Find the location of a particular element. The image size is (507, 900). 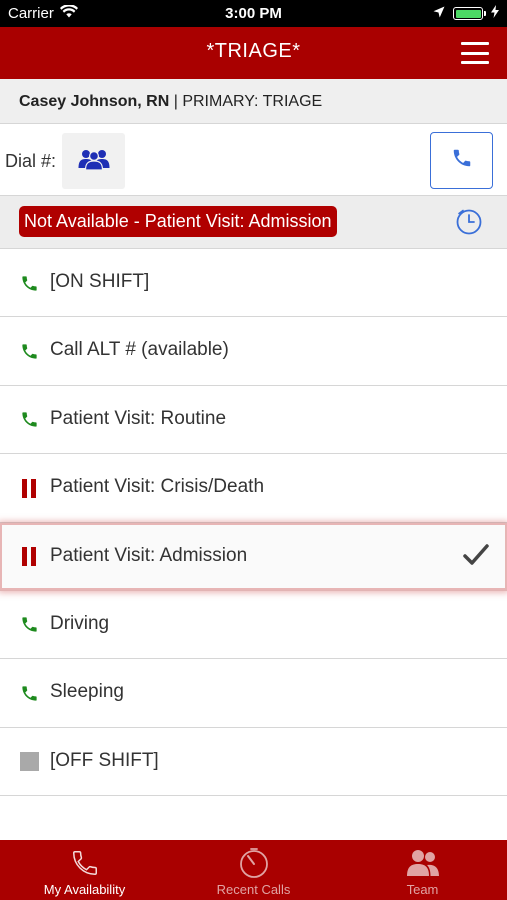

current-status-row: Not Available - Patient Visit: Admission is located at coordinates (253, 222).